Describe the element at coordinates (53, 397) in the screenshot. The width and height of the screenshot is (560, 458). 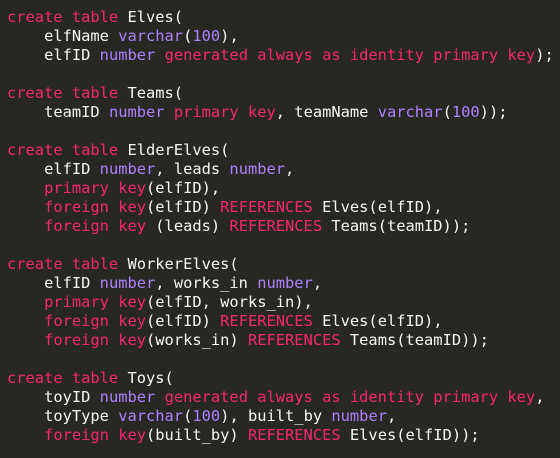
I see `sql-text: toyID` at that location.